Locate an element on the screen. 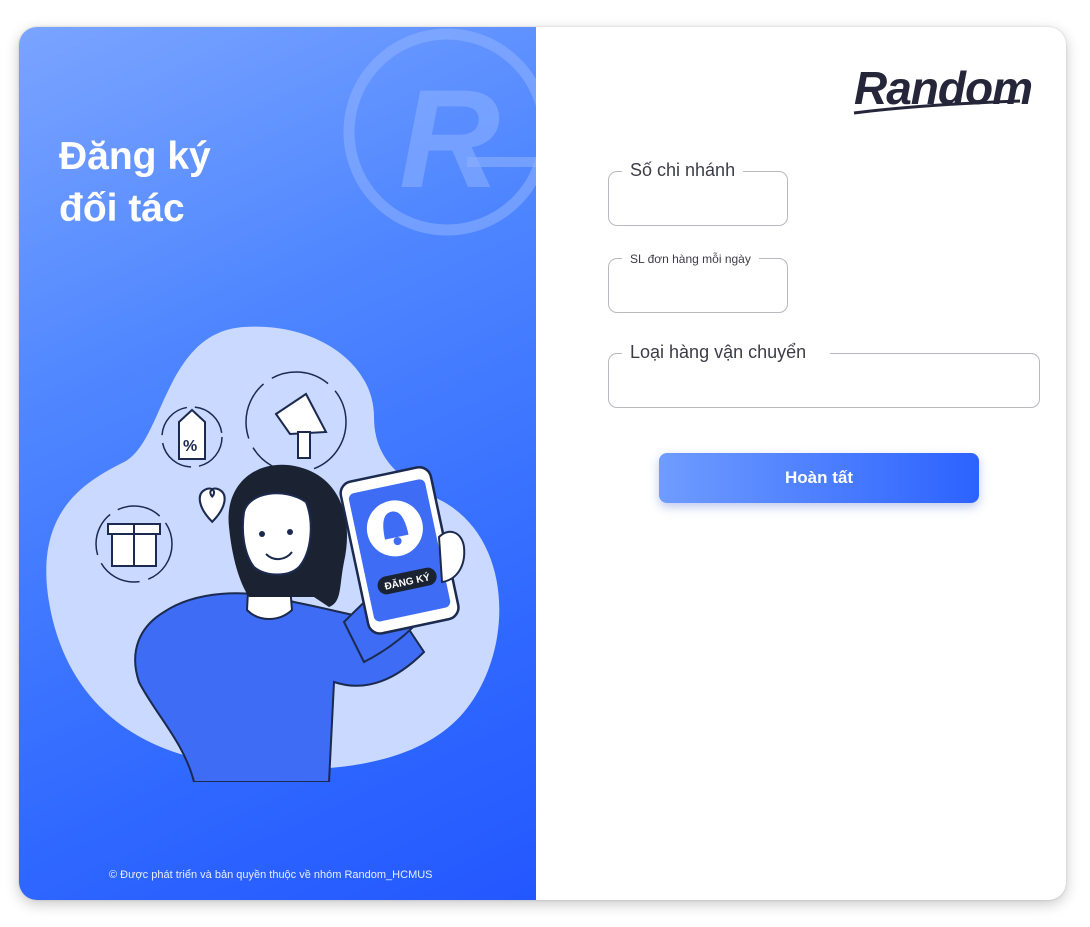 The width and height of the screenshot is (1090, 927). title-line-2: đối tác is located at coordinates (122, 208).